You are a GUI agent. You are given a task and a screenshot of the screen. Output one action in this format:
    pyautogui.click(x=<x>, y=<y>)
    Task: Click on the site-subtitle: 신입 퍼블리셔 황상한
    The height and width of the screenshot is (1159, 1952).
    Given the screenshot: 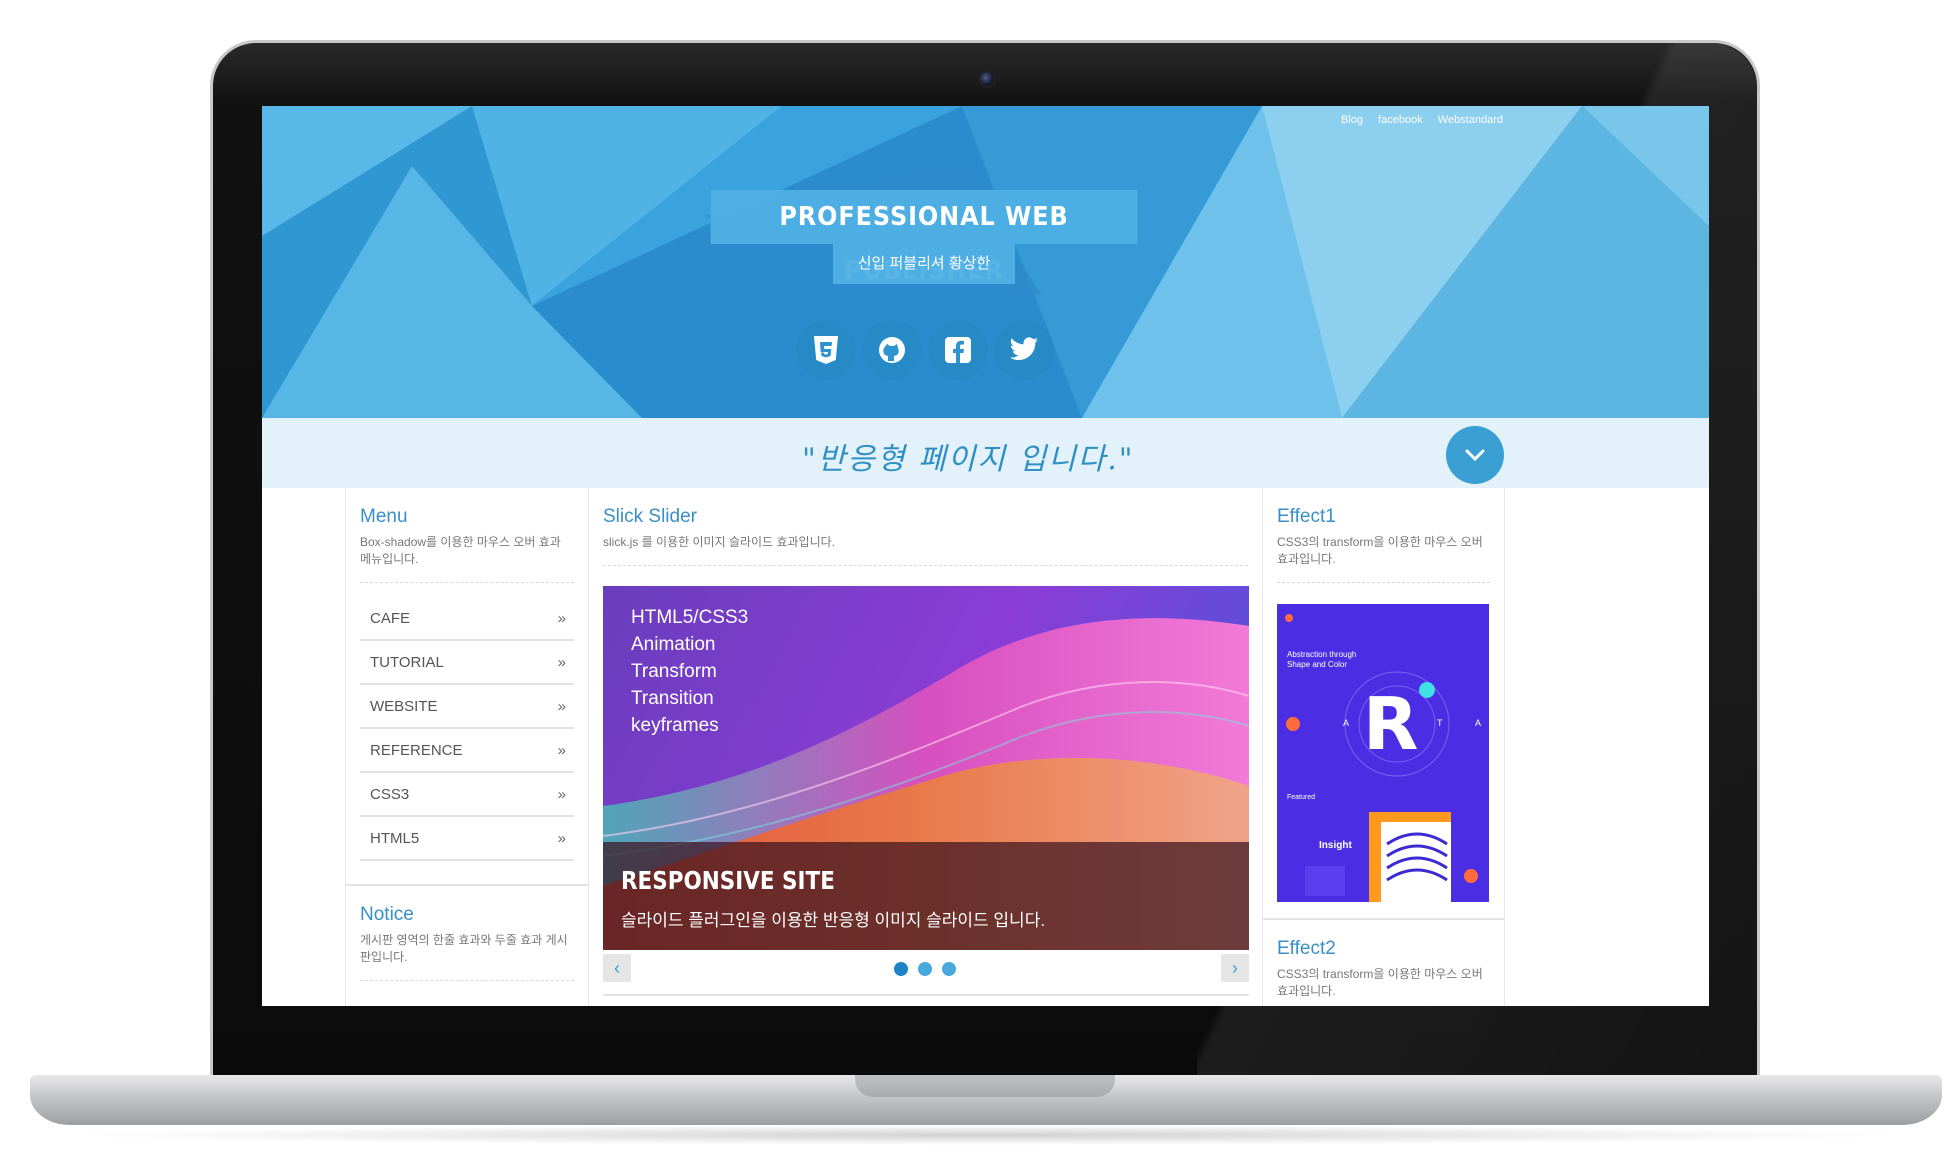 What is the action you would take?
    pyautogui.click(x=924, y=264)
    